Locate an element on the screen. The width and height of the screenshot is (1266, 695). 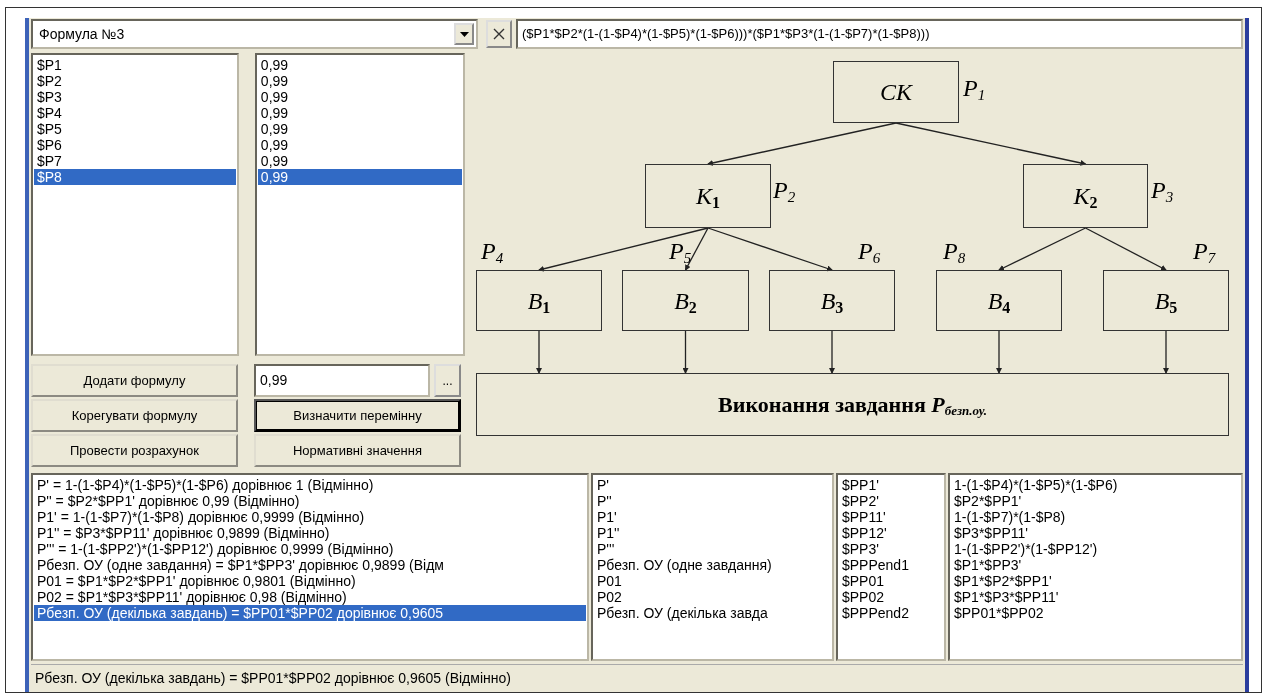
formula-select: Формула №3 is located at coordinates (254, 34).